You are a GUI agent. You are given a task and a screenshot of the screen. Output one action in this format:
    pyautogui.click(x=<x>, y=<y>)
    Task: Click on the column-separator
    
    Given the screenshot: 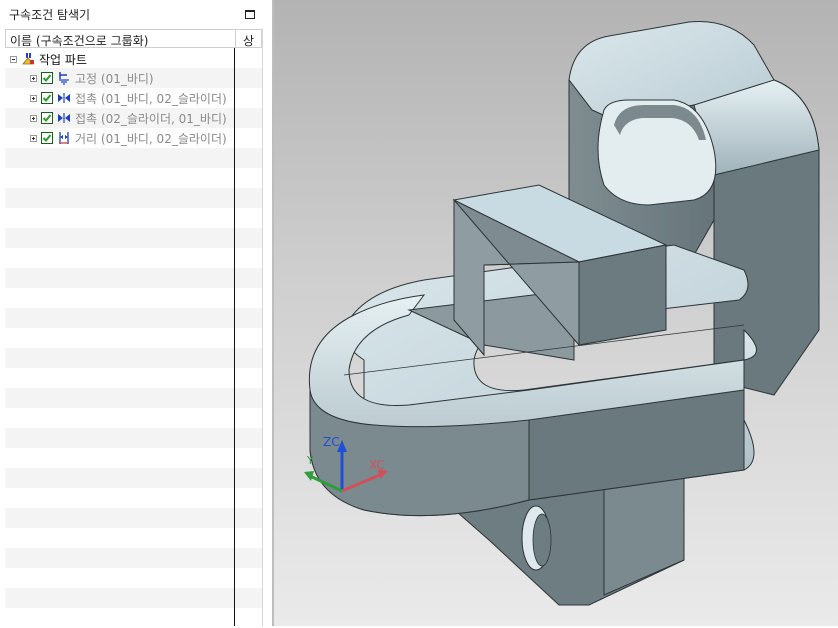 What is the action you would take?
    pyautogui.click(x=235, y=38)
    